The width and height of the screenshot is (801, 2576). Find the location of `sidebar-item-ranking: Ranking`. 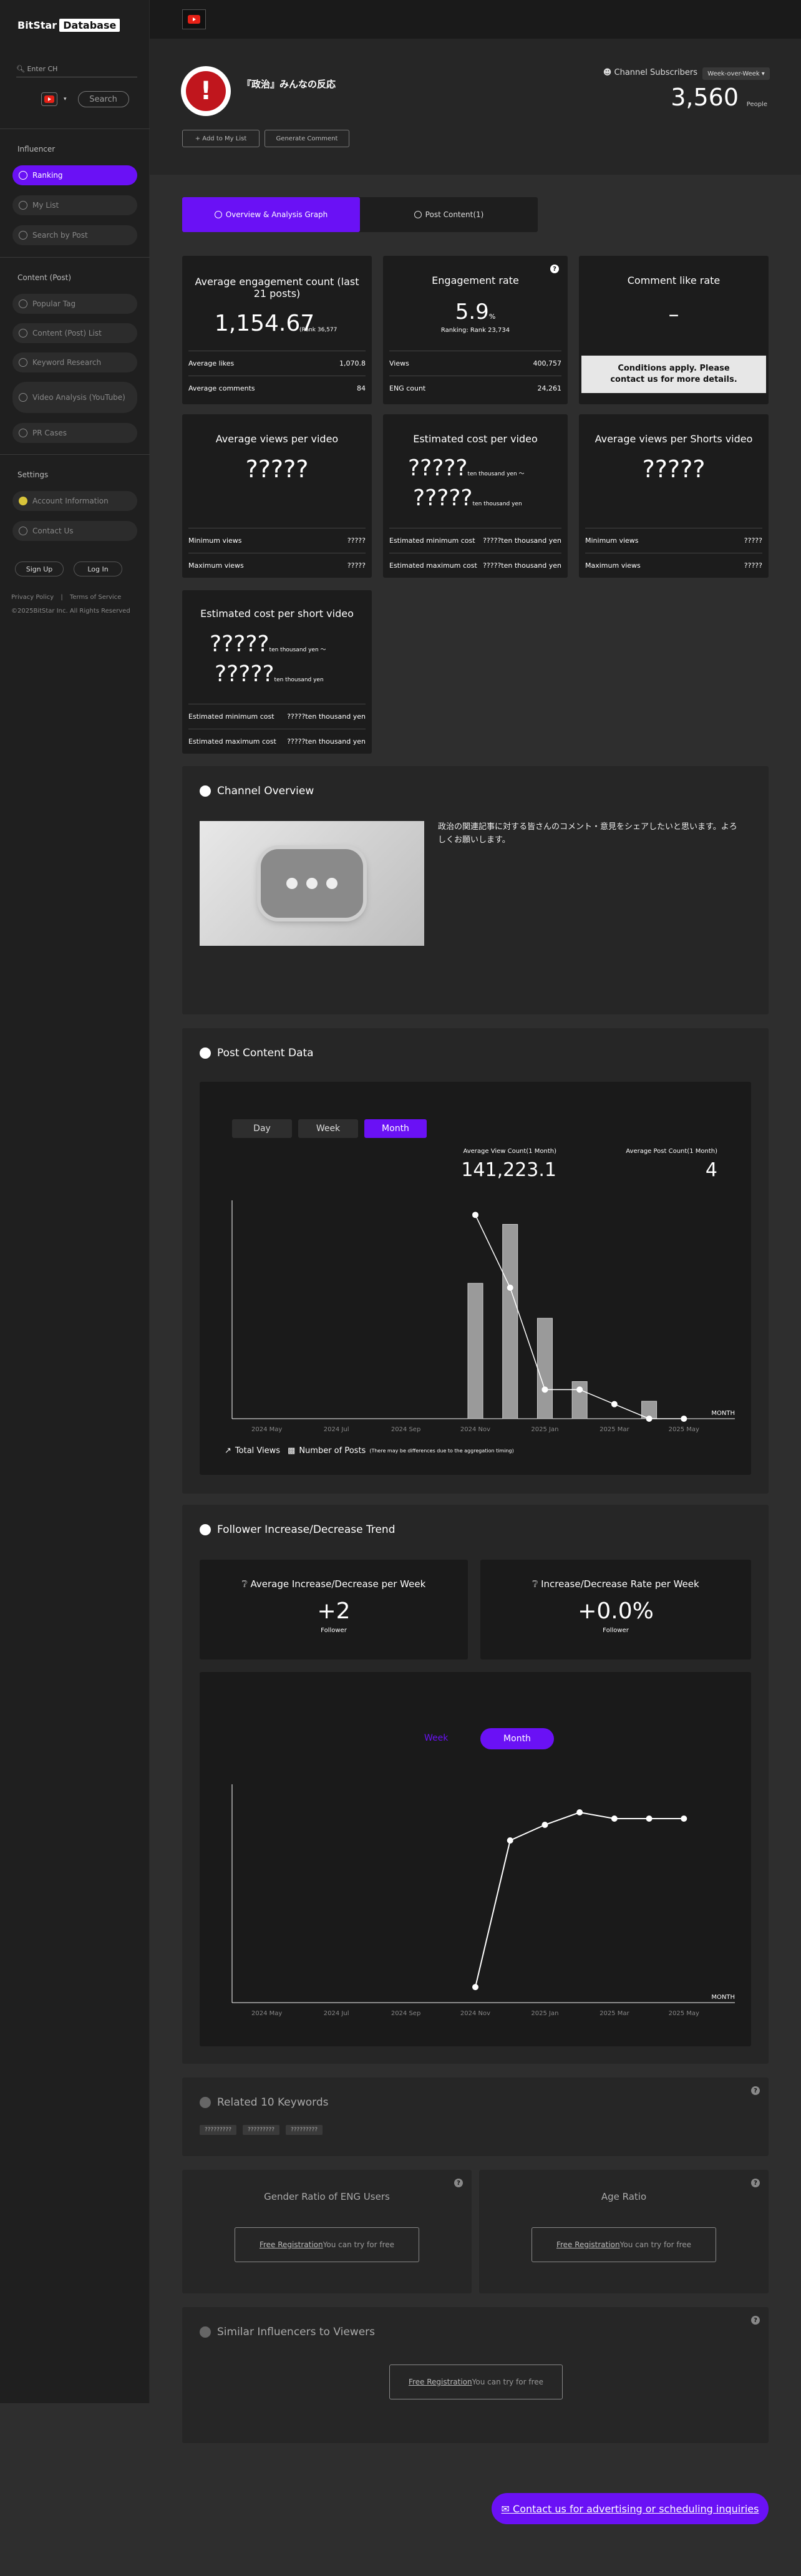

sidebar-item-ranking: Ranking is located at coordinates (74, 175).